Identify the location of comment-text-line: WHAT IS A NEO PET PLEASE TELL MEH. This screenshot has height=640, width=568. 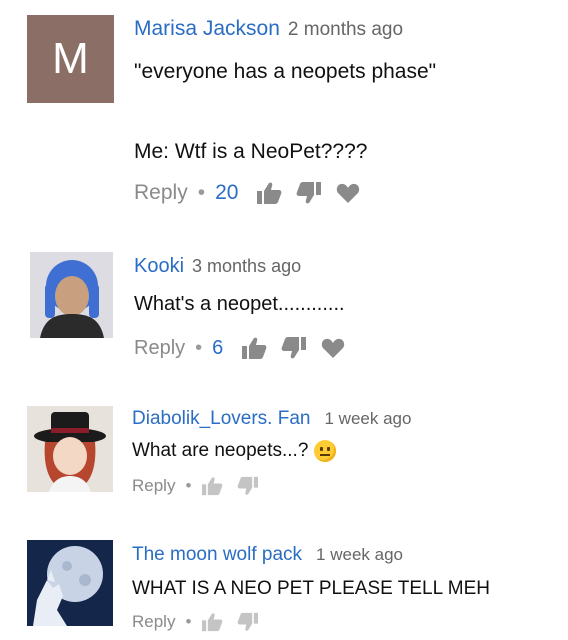
(311, 588).